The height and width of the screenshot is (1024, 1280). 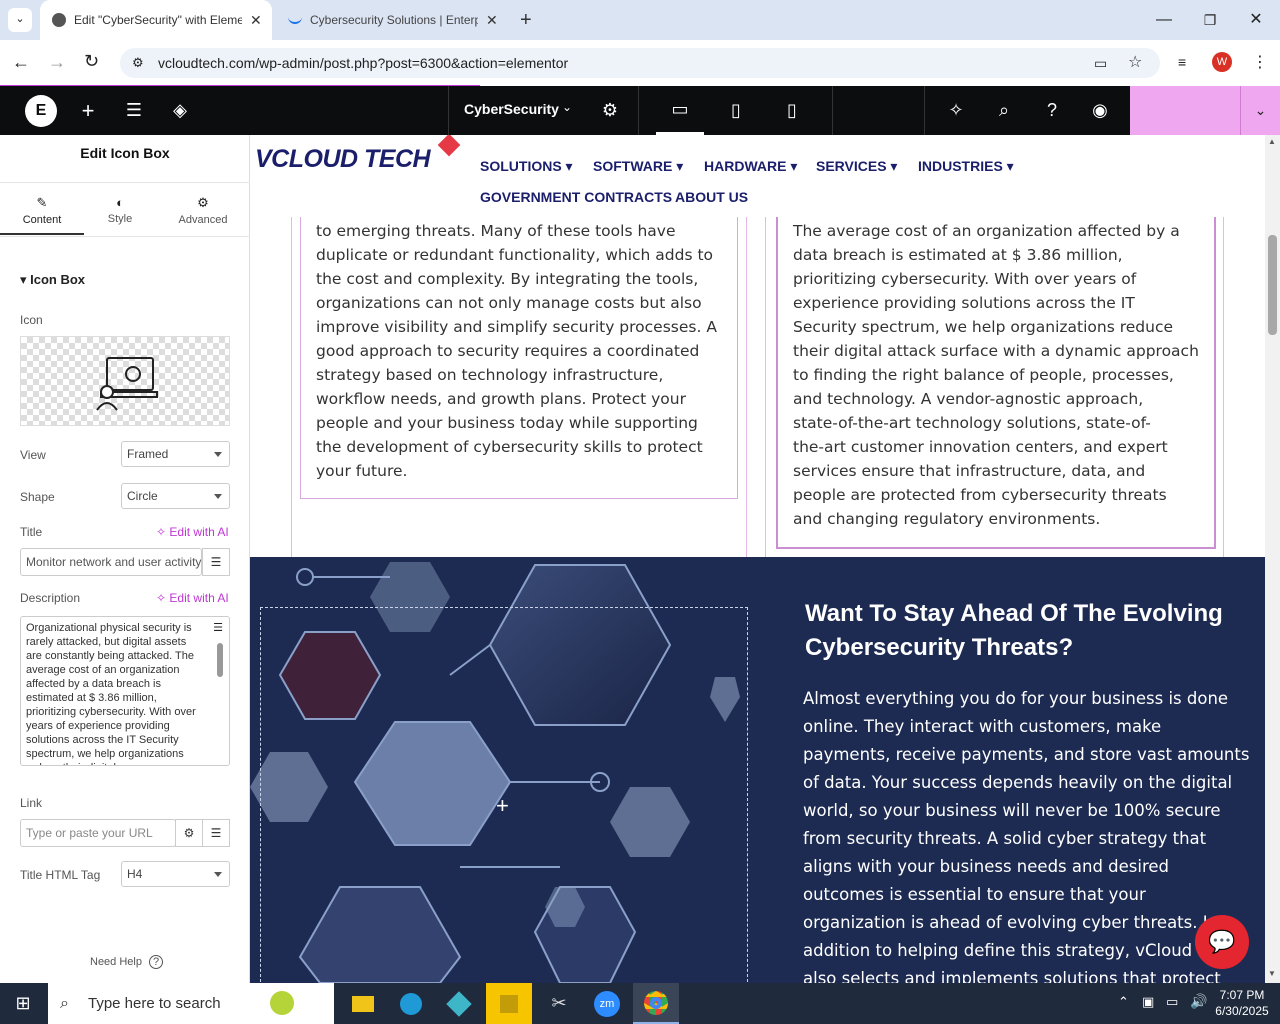 I want to click on forward-icon: →, so click(x=57, y=62).